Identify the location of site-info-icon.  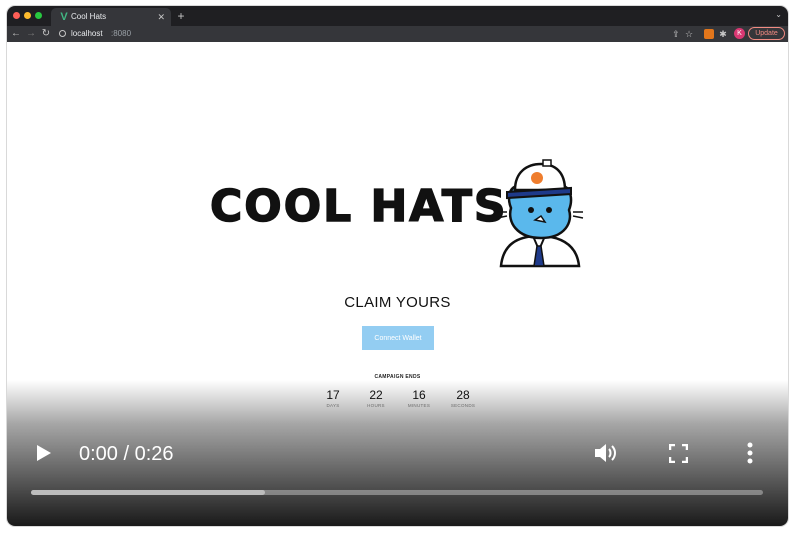
(62, 33).